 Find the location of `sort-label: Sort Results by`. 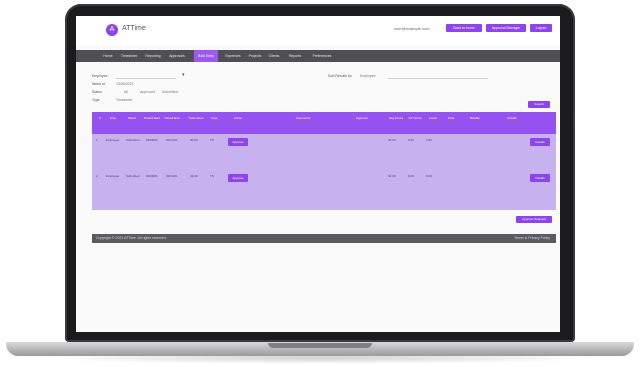

sort-label: Sort Results by is located at coordinates (340, 76).